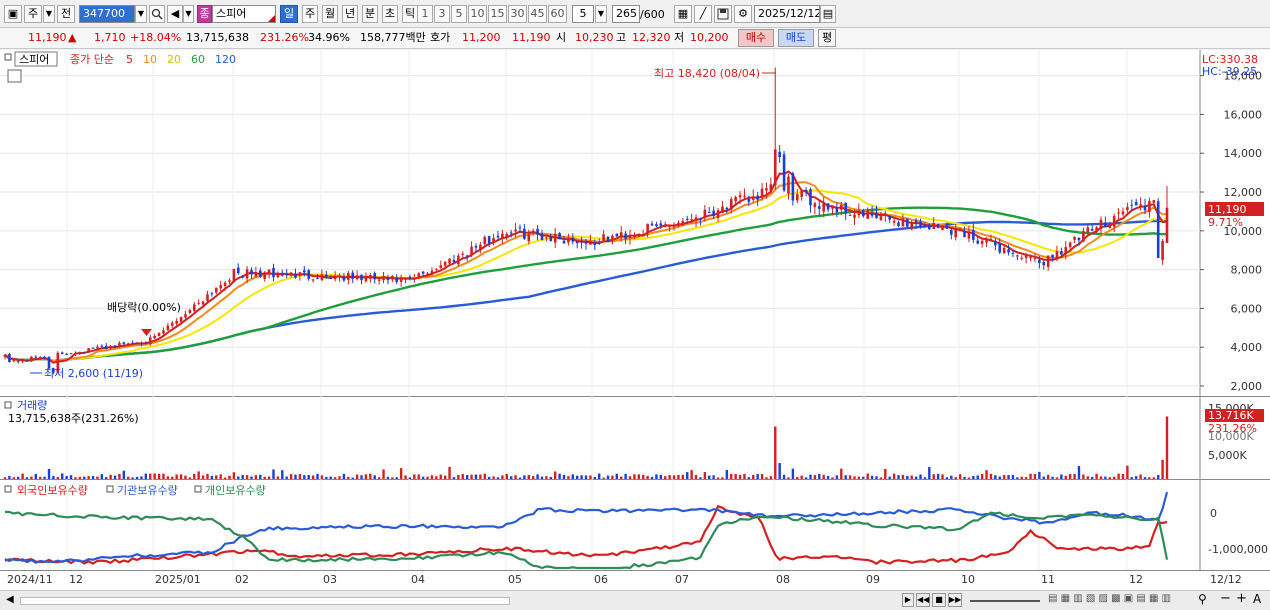  I want to click on window-menu-icon: ▣, so click(13, 14).